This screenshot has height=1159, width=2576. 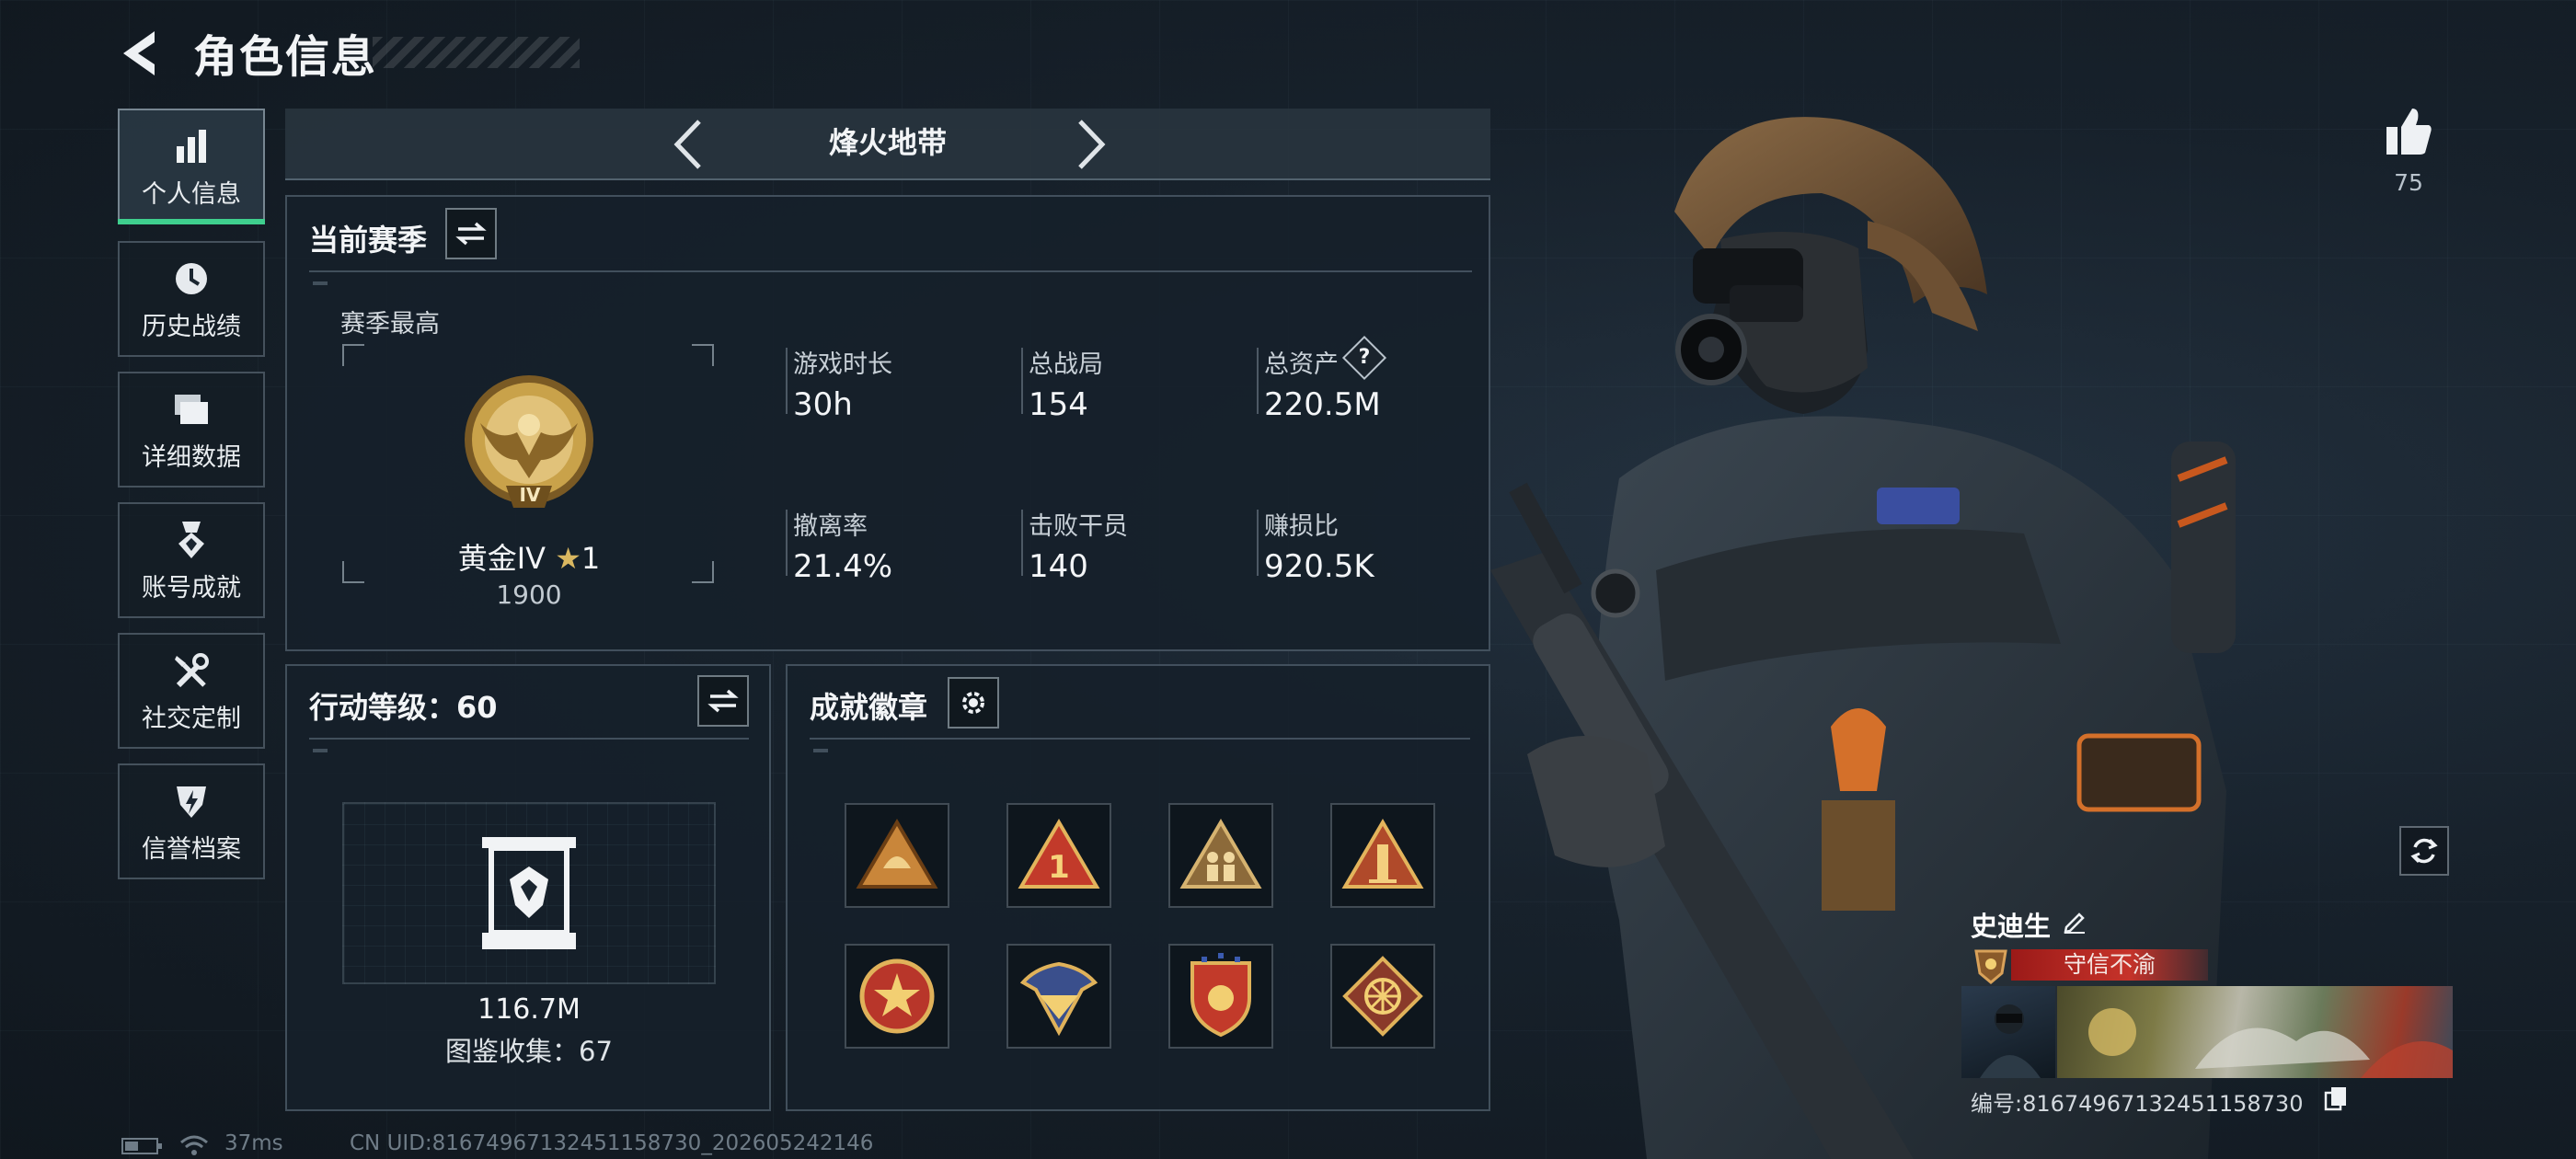 What do you see at coordinates (2255, 1032) in the screenshot?
I see `name-card-banner` at bounding box center [2255, 1032].